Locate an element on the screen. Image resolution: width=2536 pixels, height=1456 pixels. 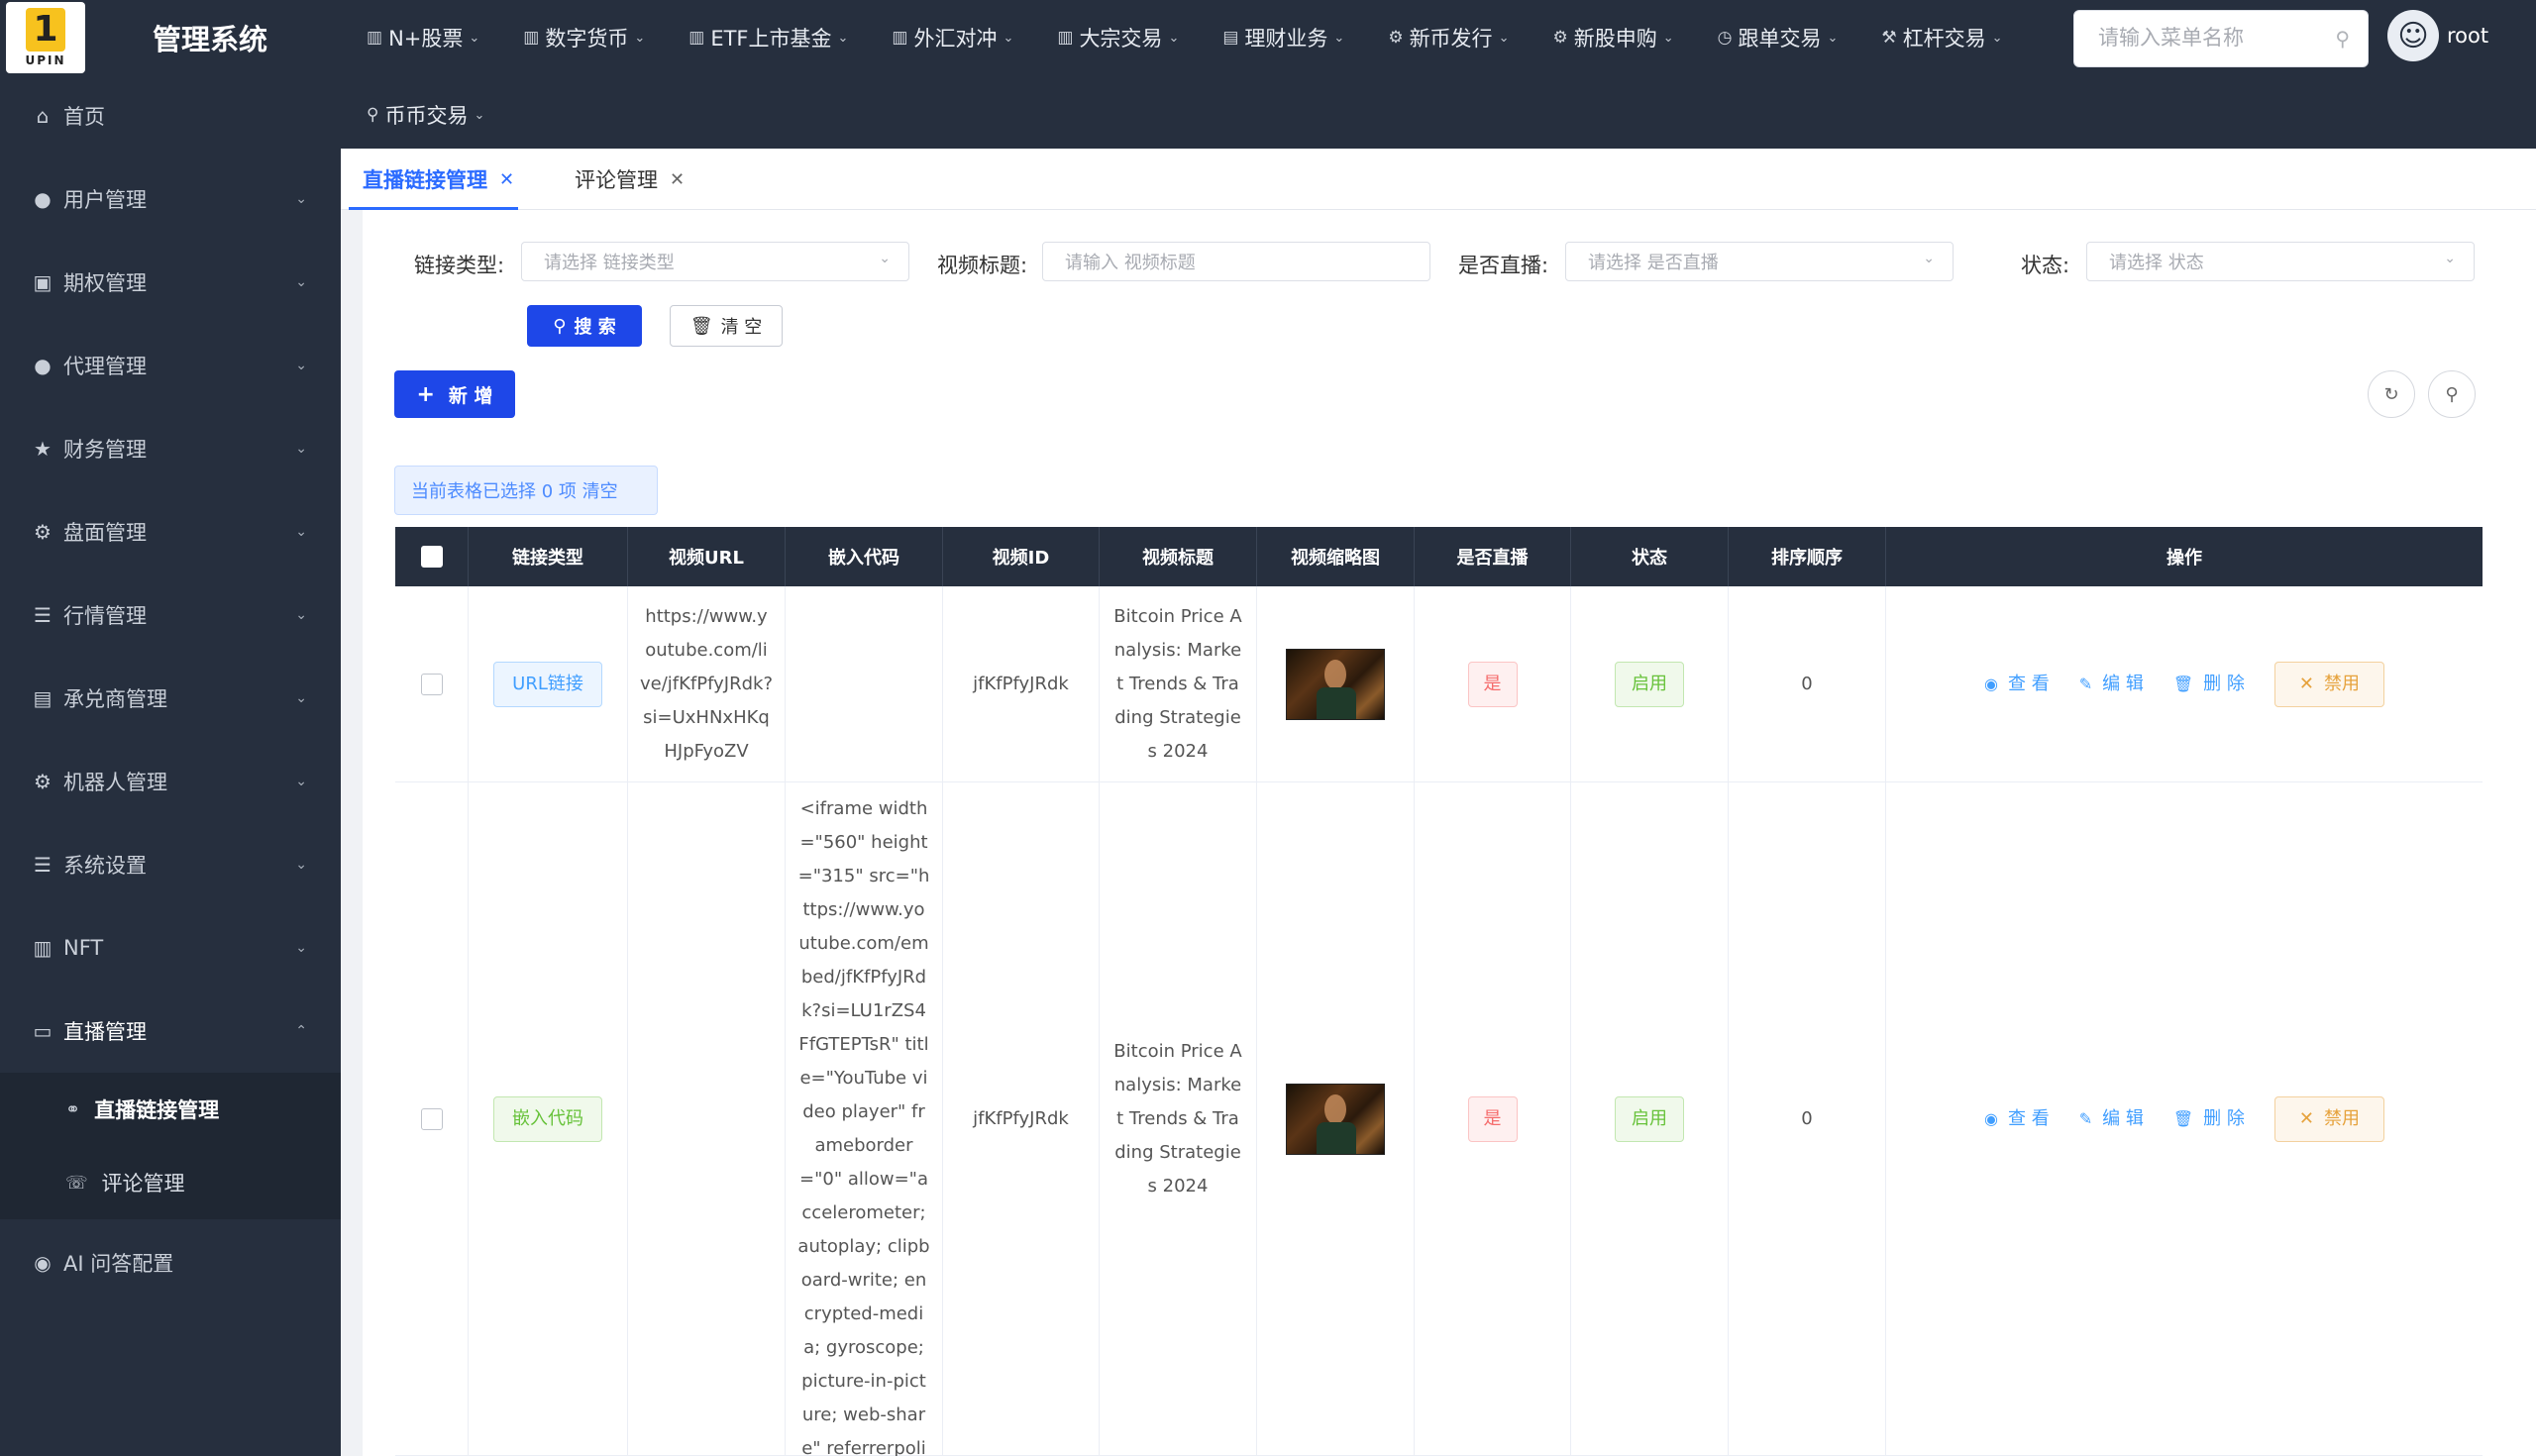
search-button: ⚲ 搜 索 is located at coordinates (584, 326).